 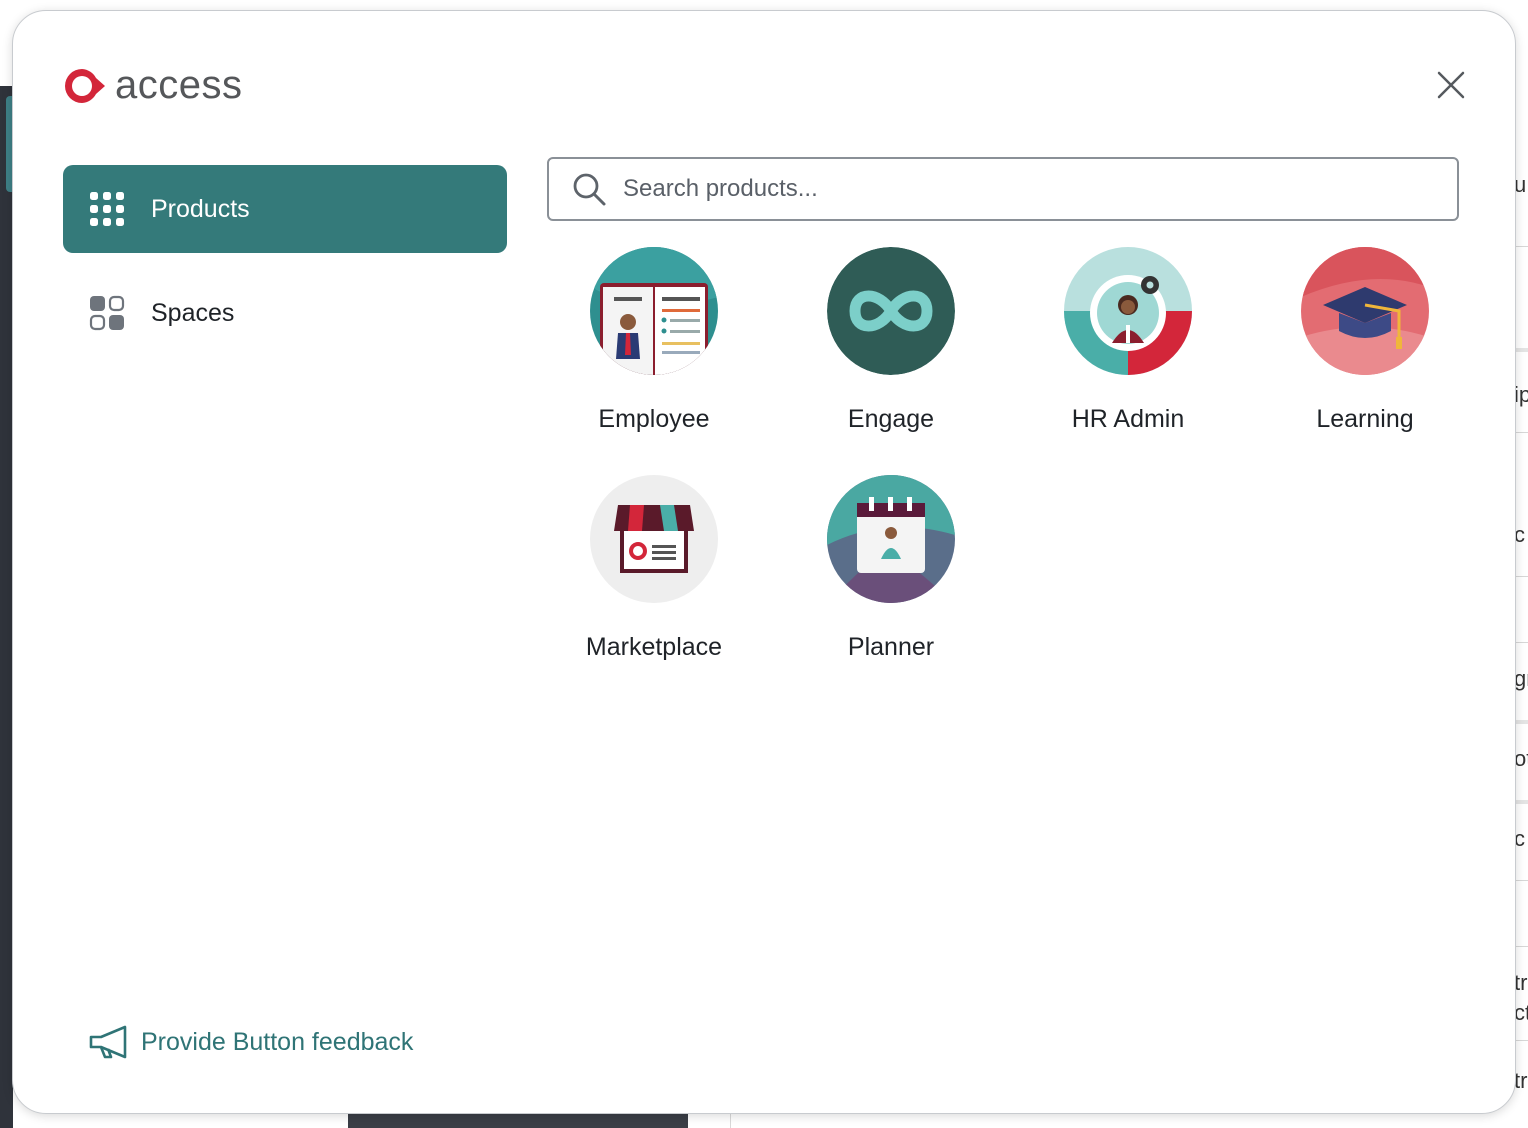 I want to click on access-logo-icon, so click(x=85, y=85).